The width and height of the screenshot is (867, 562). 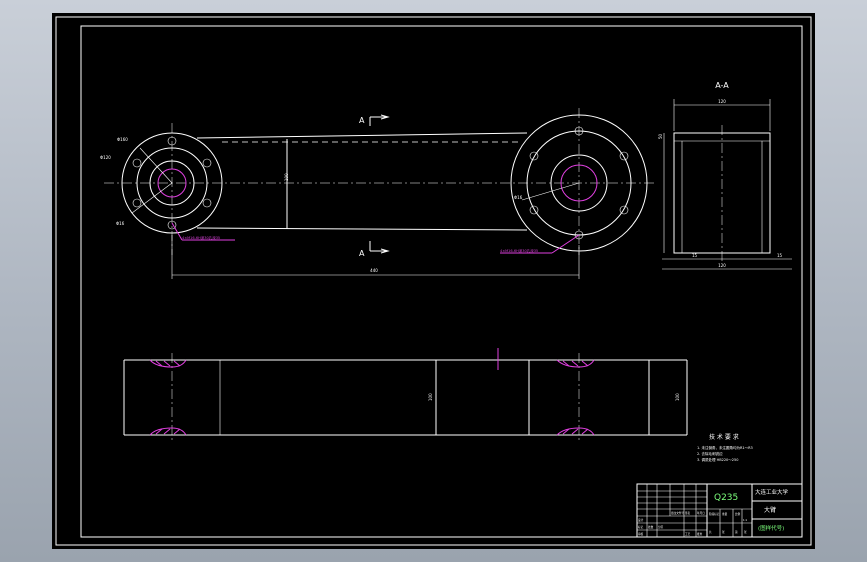 I want to click on hole-label-3: Φ16, so click(x=120, y=223).